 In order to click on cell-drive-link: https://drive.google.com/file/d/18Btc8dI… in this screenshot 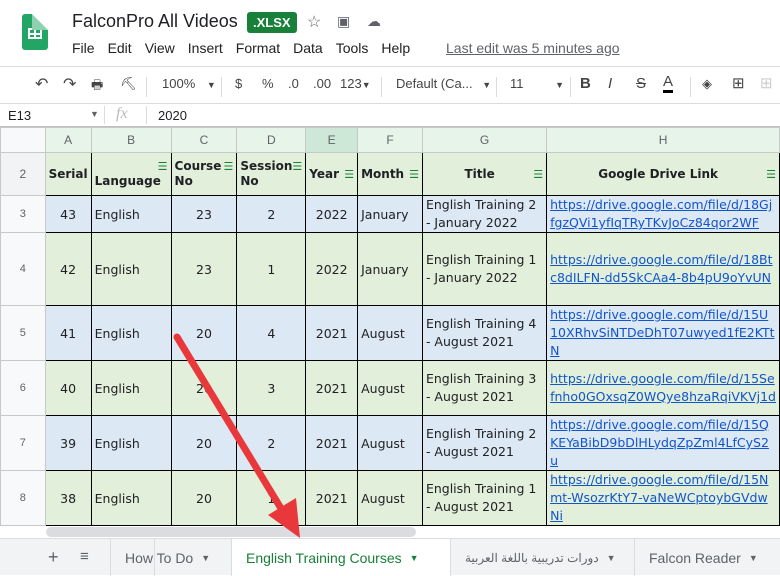, I will do `click(663, 269)`.